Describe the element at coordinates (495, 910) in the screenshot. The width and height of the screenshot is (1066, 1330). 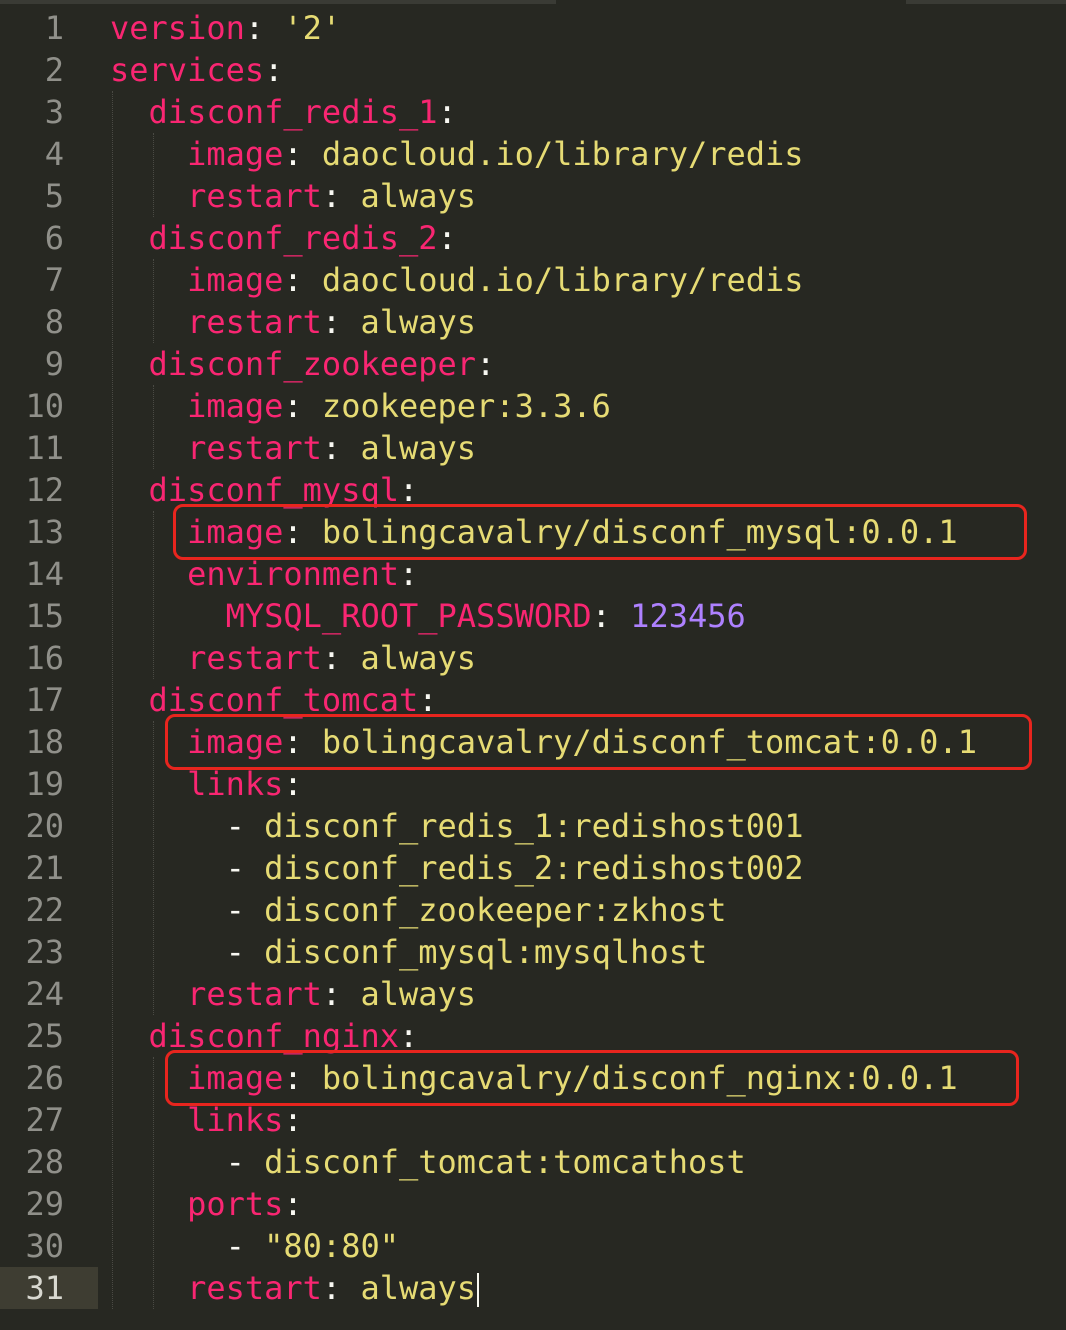
I see `code-token: disconf_zookeeper:zkhost` at that location.